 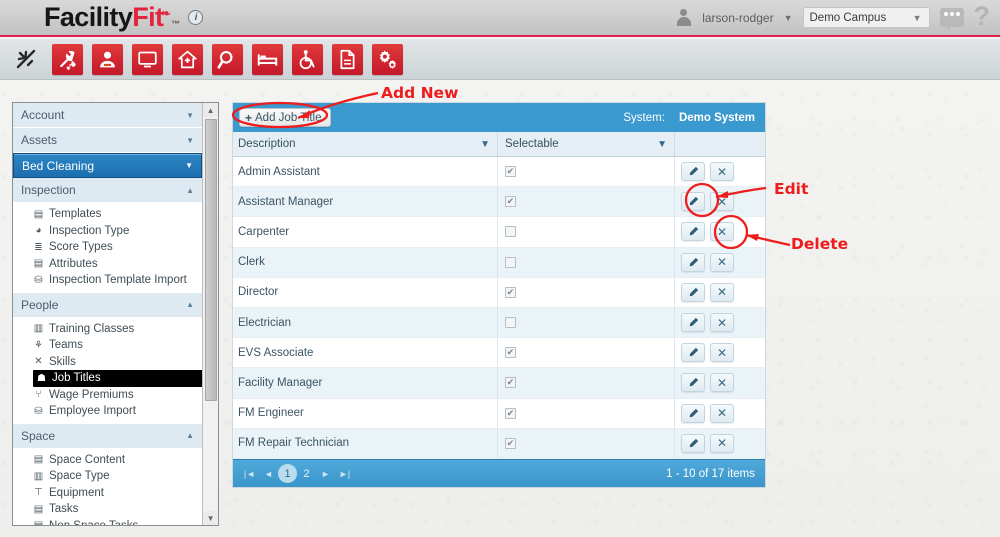 What do you see at coordinates (107, 329) in the screenshot?
I see `sidebar-item-training-classes: ▥ Training Classes` at bounding box center [107, 329].